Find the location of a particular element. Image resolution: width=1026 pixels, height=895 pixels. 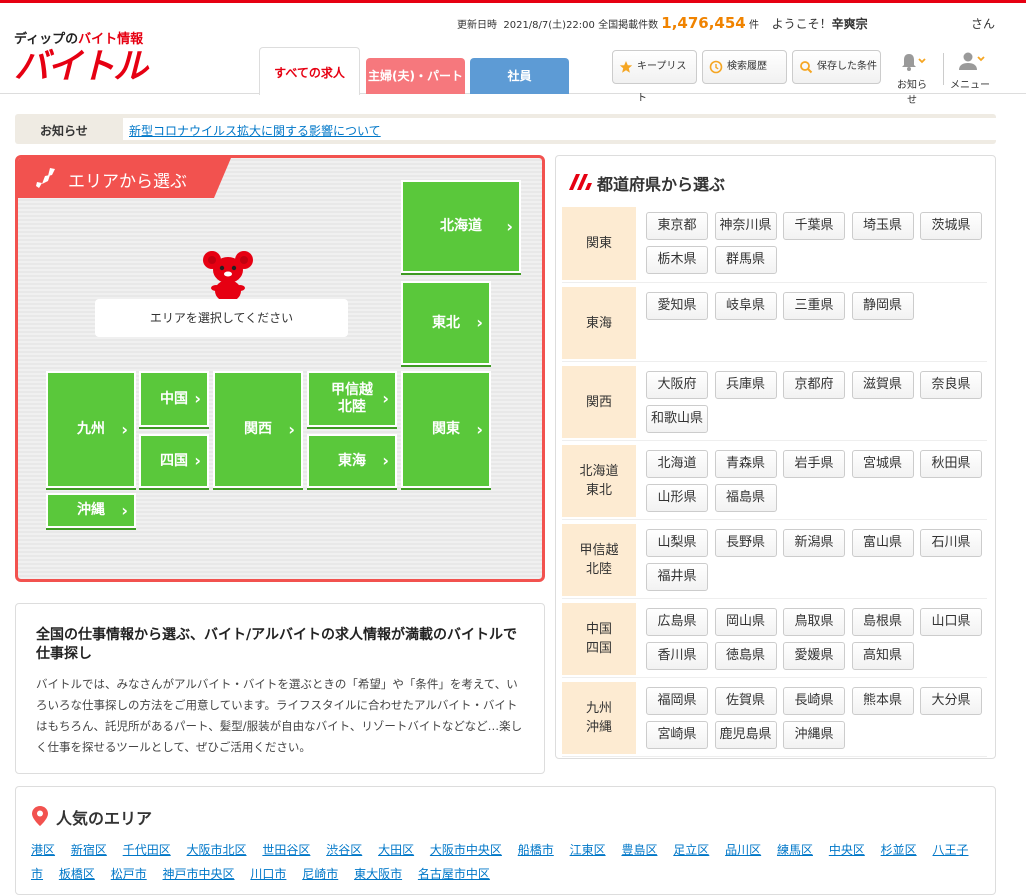

region-kyushu: 九州 › is located at coordinates (91, 429).